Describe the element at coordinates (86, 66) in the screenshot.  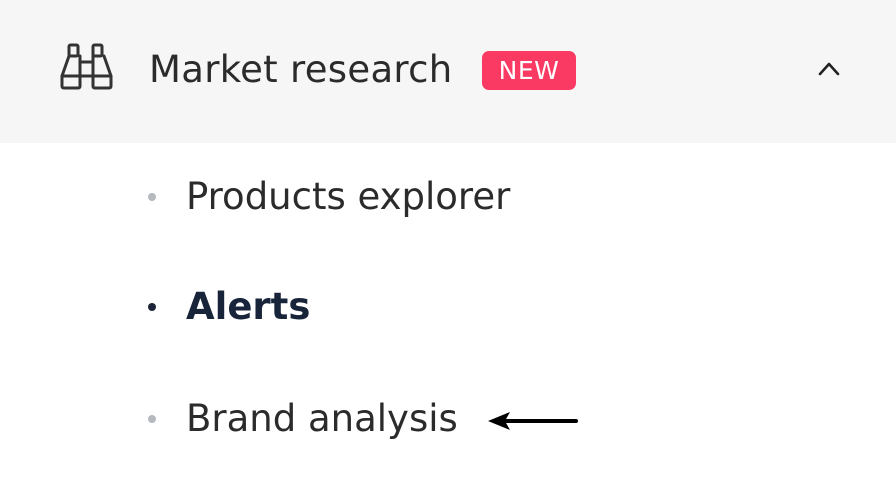
I see `binoculars-icon` at that location.